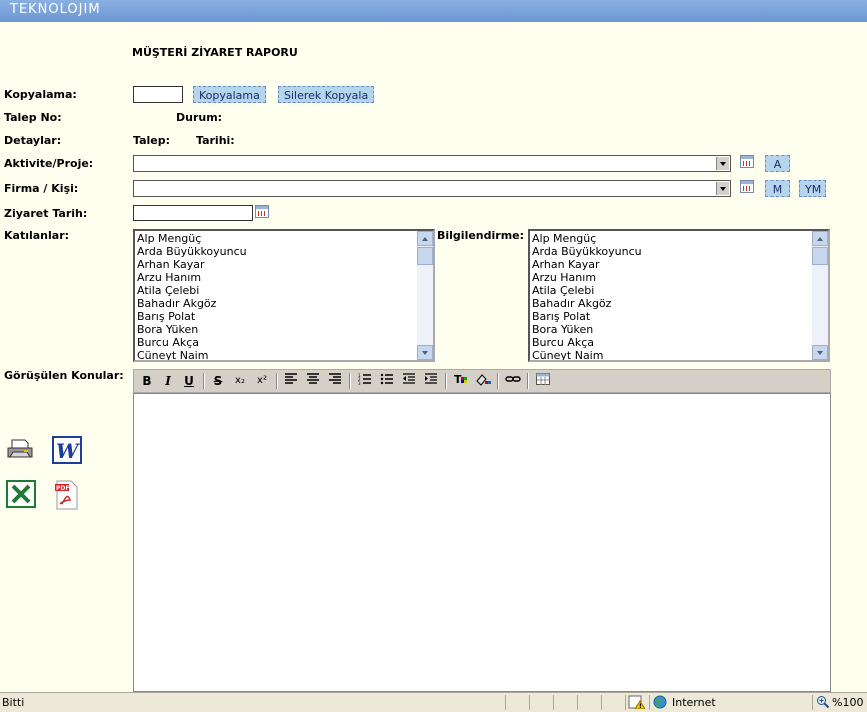  Describe the element at coordinates (458, 379) in the screenshot. I see `svg-text: T` at that location.